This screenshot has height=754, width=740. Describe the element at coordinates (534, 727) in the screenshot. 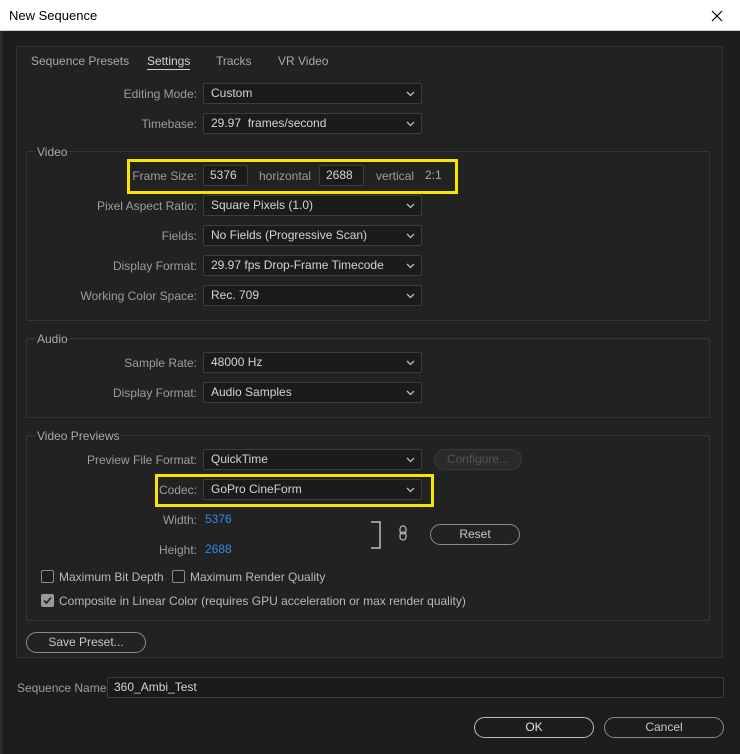

I see `ok-button: OK` at that location.